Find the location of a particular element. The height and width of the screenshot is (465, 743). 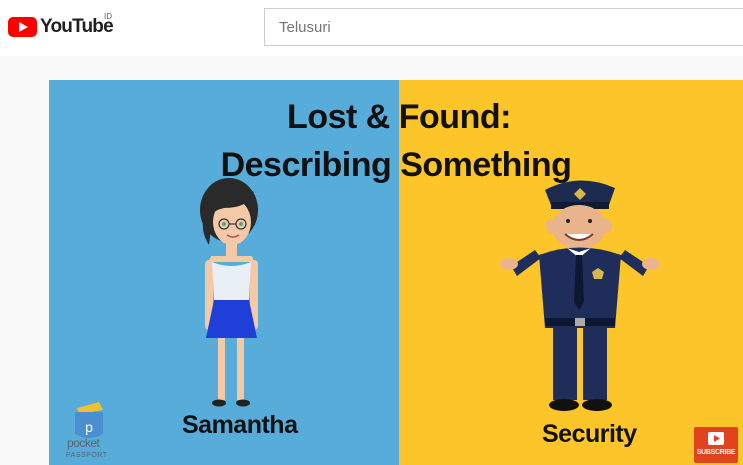

youtube-logo: YouTube is located at coordinates (61, 27).